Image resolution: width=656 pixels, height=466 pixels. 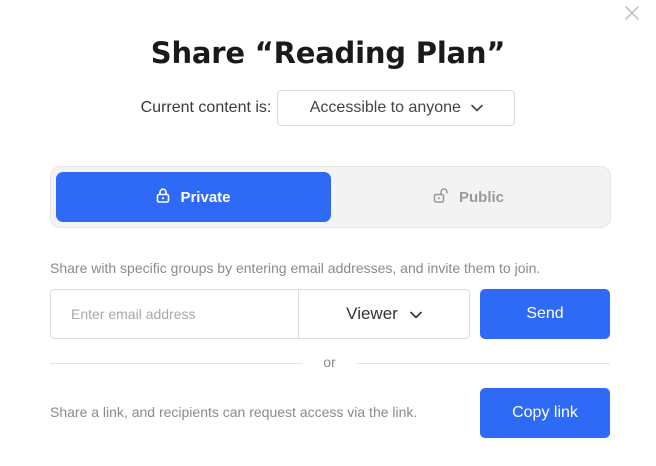 I want to click on or-separator: or, so click(x=330, y=363).